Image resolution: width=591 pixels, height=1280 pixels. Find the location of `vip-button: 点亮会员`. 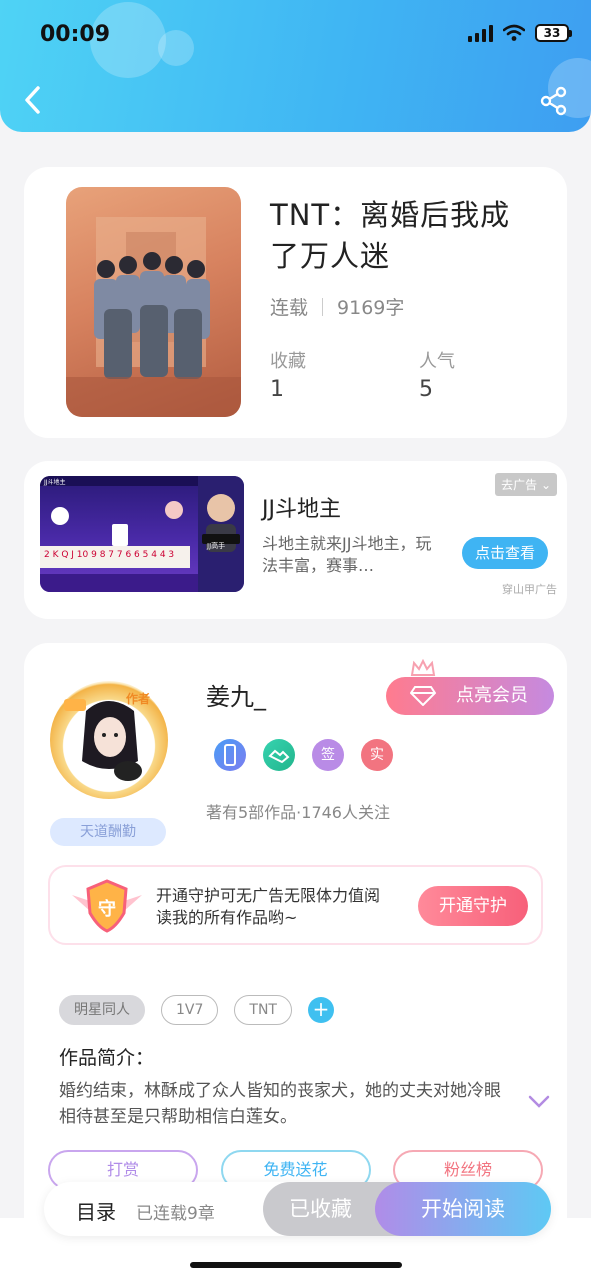

vip-button: 点亮会员 is located at coordinates (470, 696).